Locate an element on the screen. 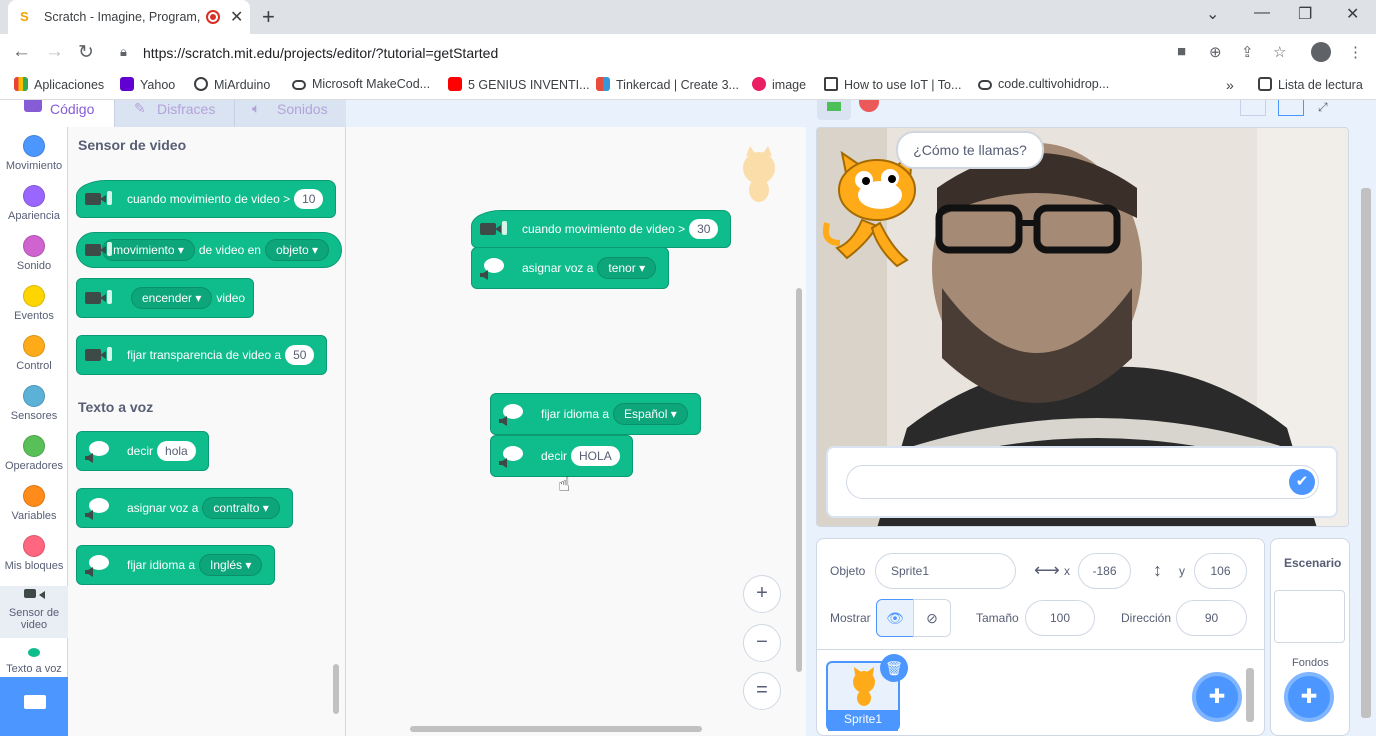 The height and width of the screenshot is (736, 1376). category-myblocks: Mis bloques is located at coordinates (34, 553).